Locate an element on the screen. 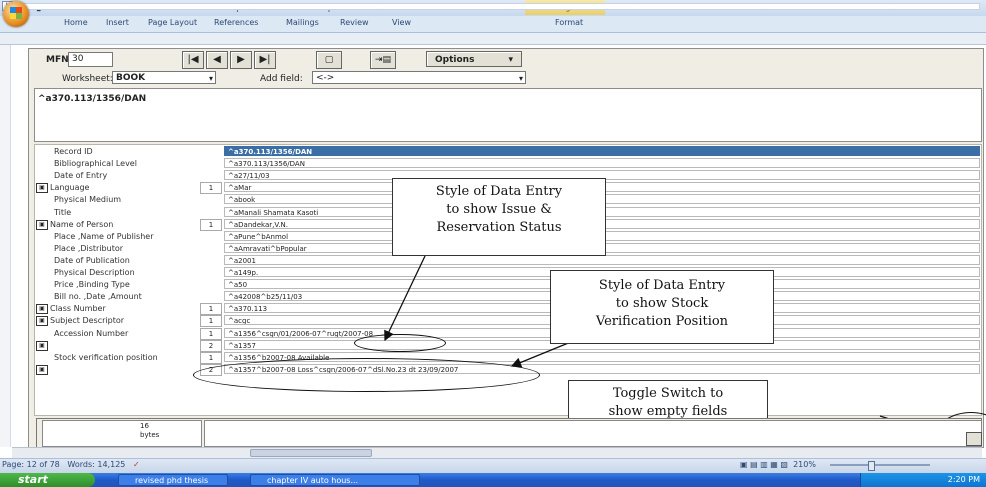  save-record-button: ⇥▤ is located at coordinates (383, 60).